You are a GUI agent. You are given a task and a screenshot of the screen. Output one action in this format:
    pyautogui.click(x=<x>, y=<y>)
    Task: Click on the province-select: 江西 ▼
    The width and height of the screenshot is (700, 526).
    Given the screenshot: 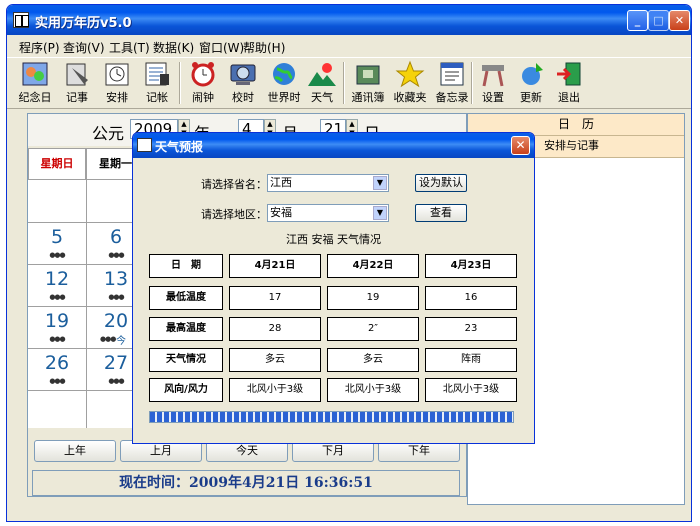 What is the action you would take?
    pyautogui.click(x=328, y=183)
    